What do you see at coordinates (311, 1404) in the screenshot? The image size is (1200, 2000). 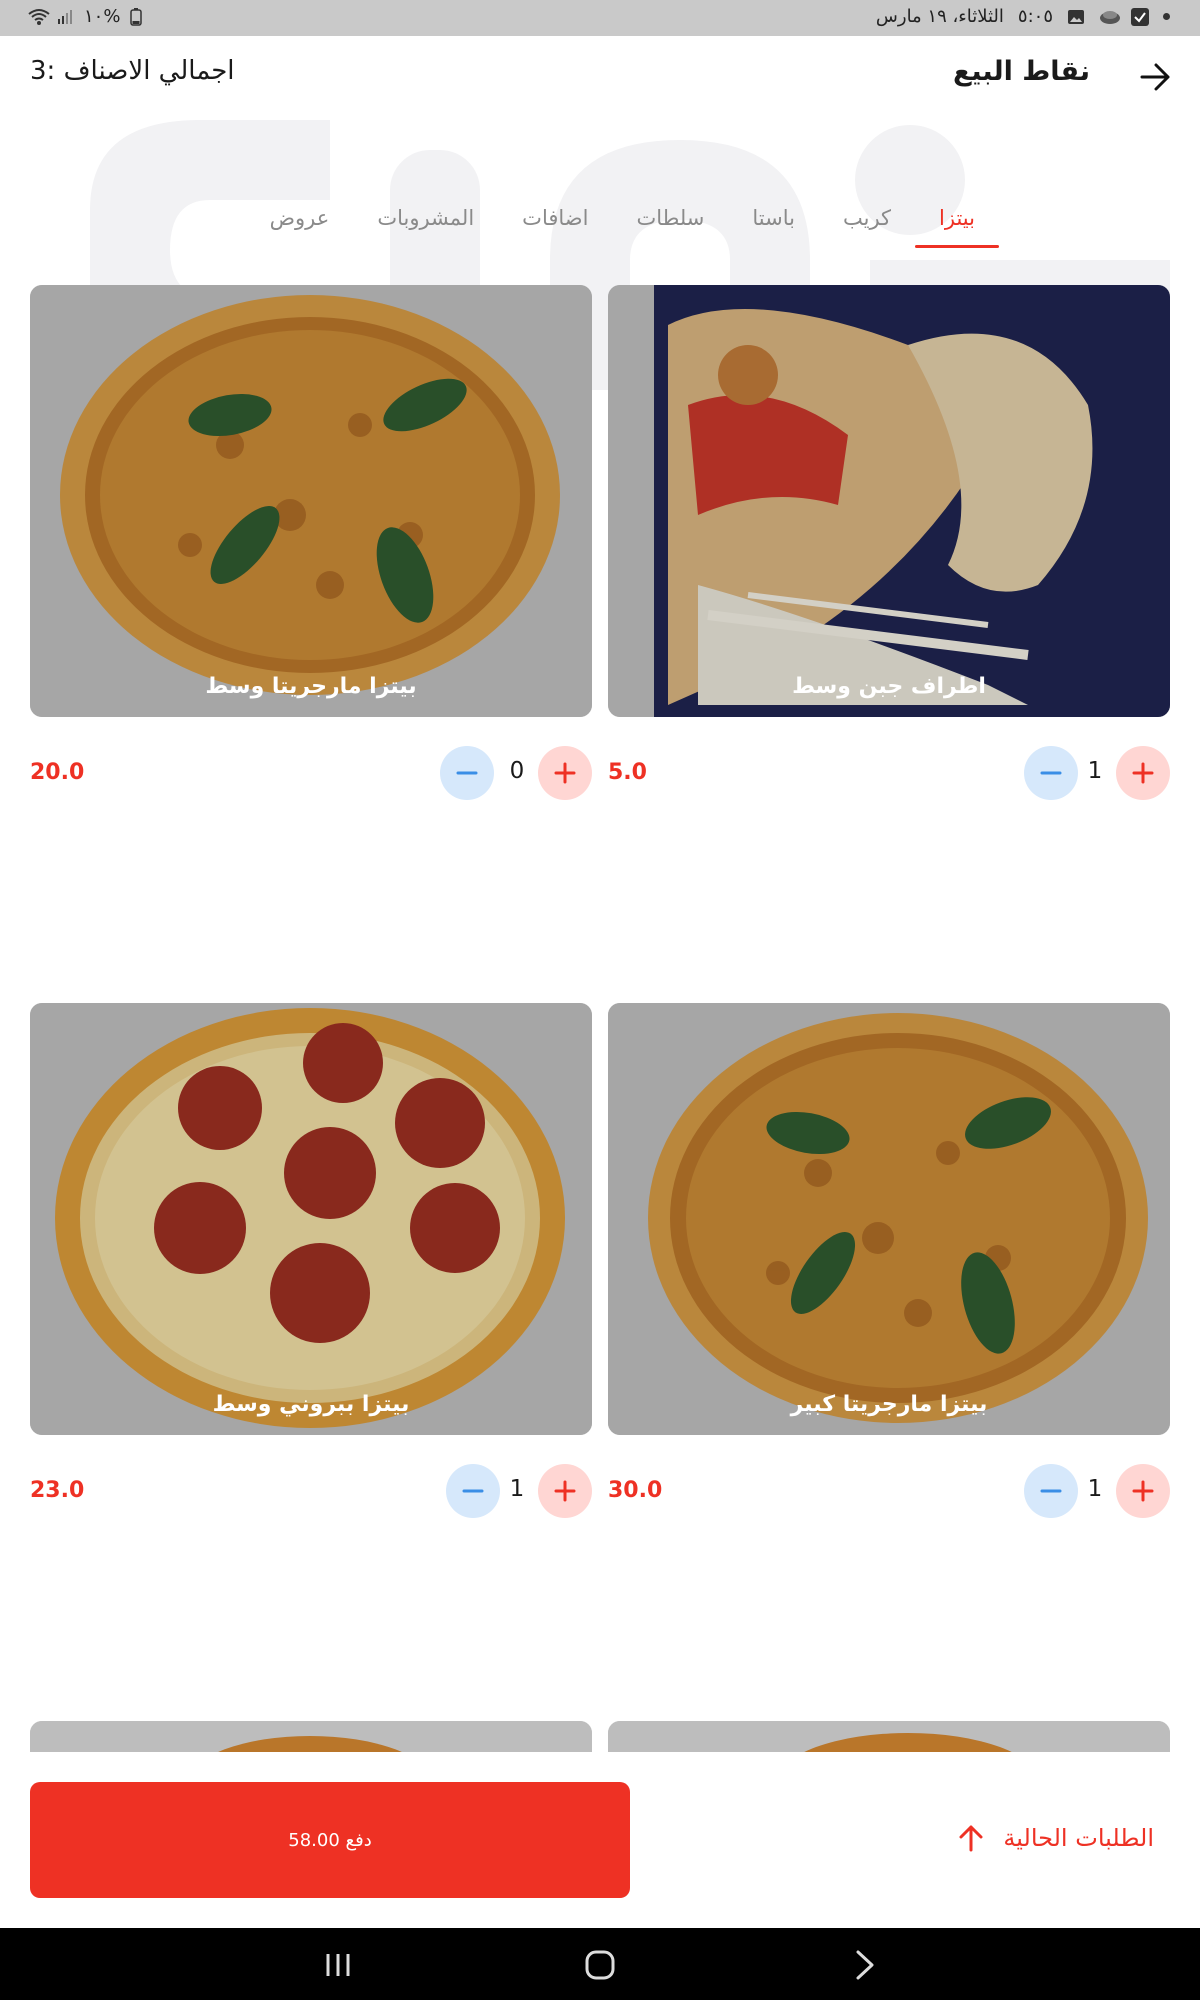 I see `product-name: بيتزا ببروني وسط` at bounding box center [311, 1404].